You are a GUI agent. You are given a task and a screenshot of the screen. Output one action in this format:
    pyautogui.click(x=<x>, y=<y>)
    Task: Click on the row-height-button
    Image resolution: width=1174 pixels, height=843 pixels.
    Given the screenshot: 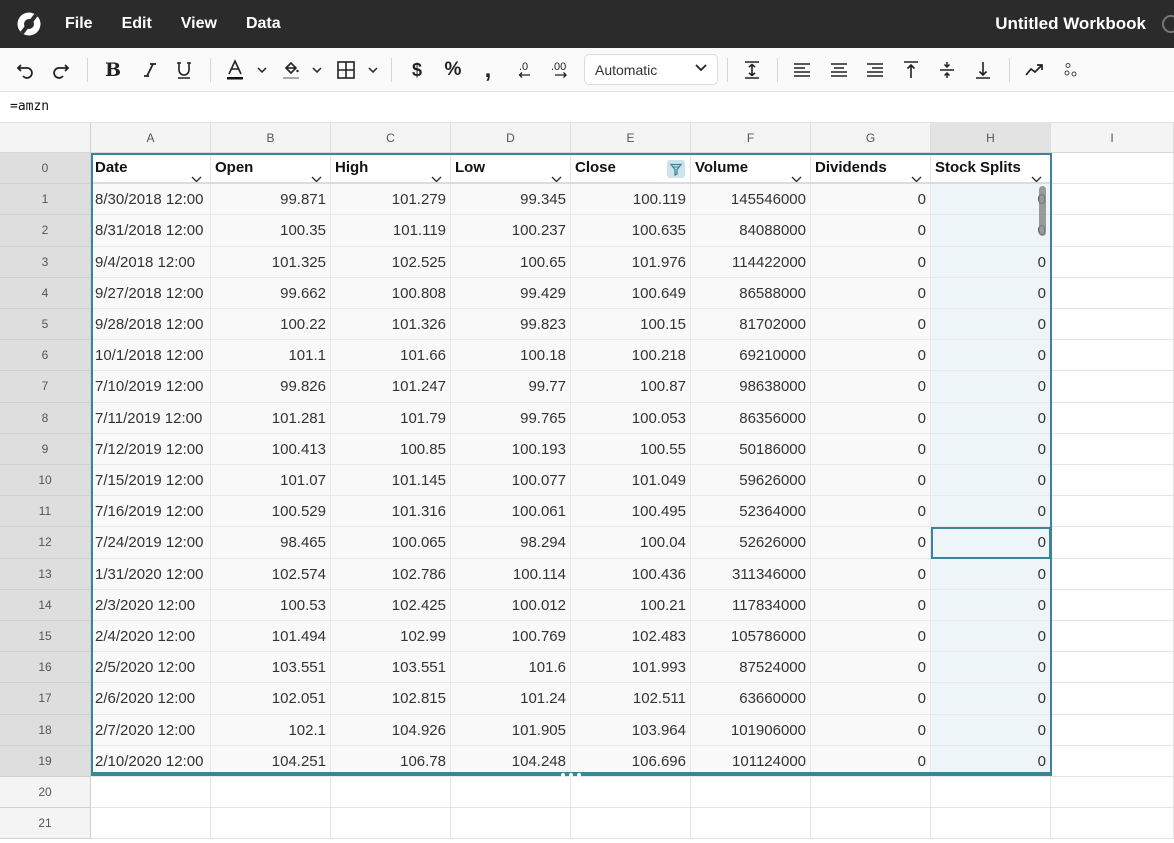 What is the action you would take?
    pyautogui.click(x=752, y=70)
    